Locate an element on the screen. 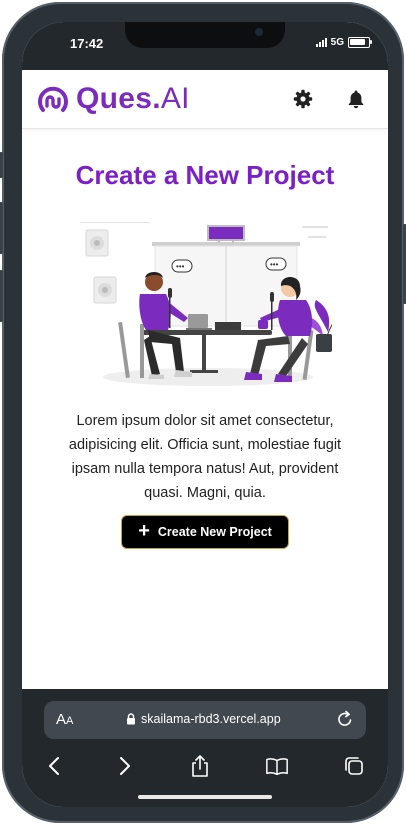 The height and width of the screenshot is (825, 406). share-icon is located at coordinates (200, 766).